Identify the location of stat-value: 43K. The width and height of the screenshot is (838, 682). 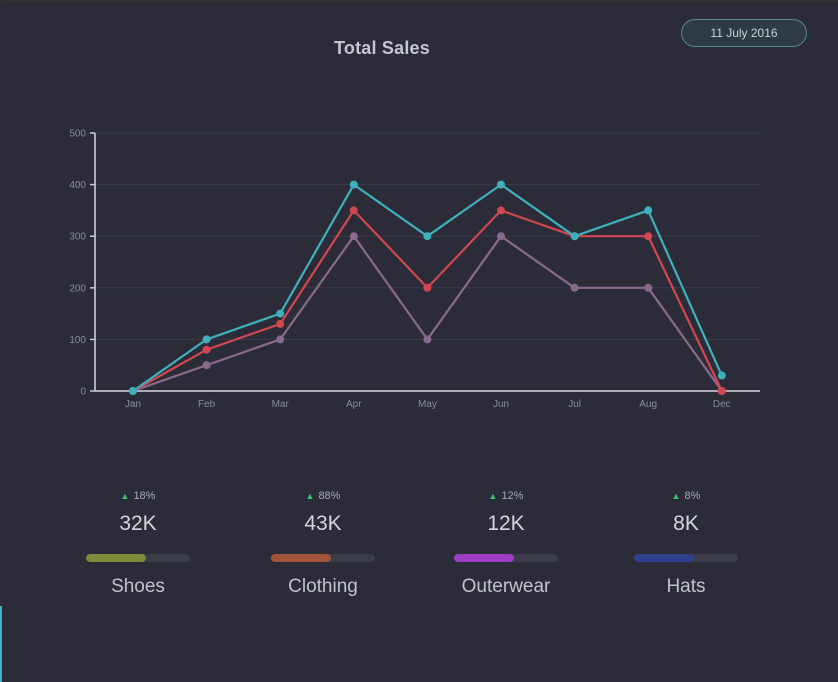
(323, 523).